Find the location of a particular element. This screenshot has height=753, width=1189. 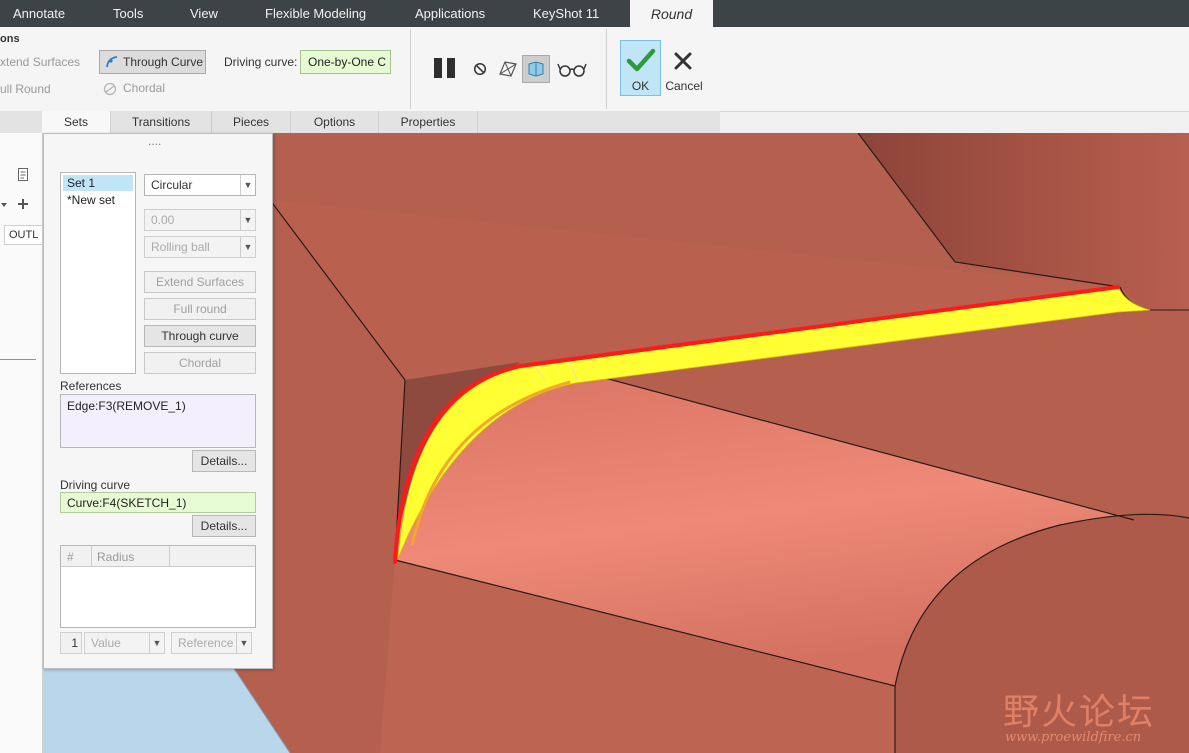

geometry-preview-icon is located at coordinates (508, 69).